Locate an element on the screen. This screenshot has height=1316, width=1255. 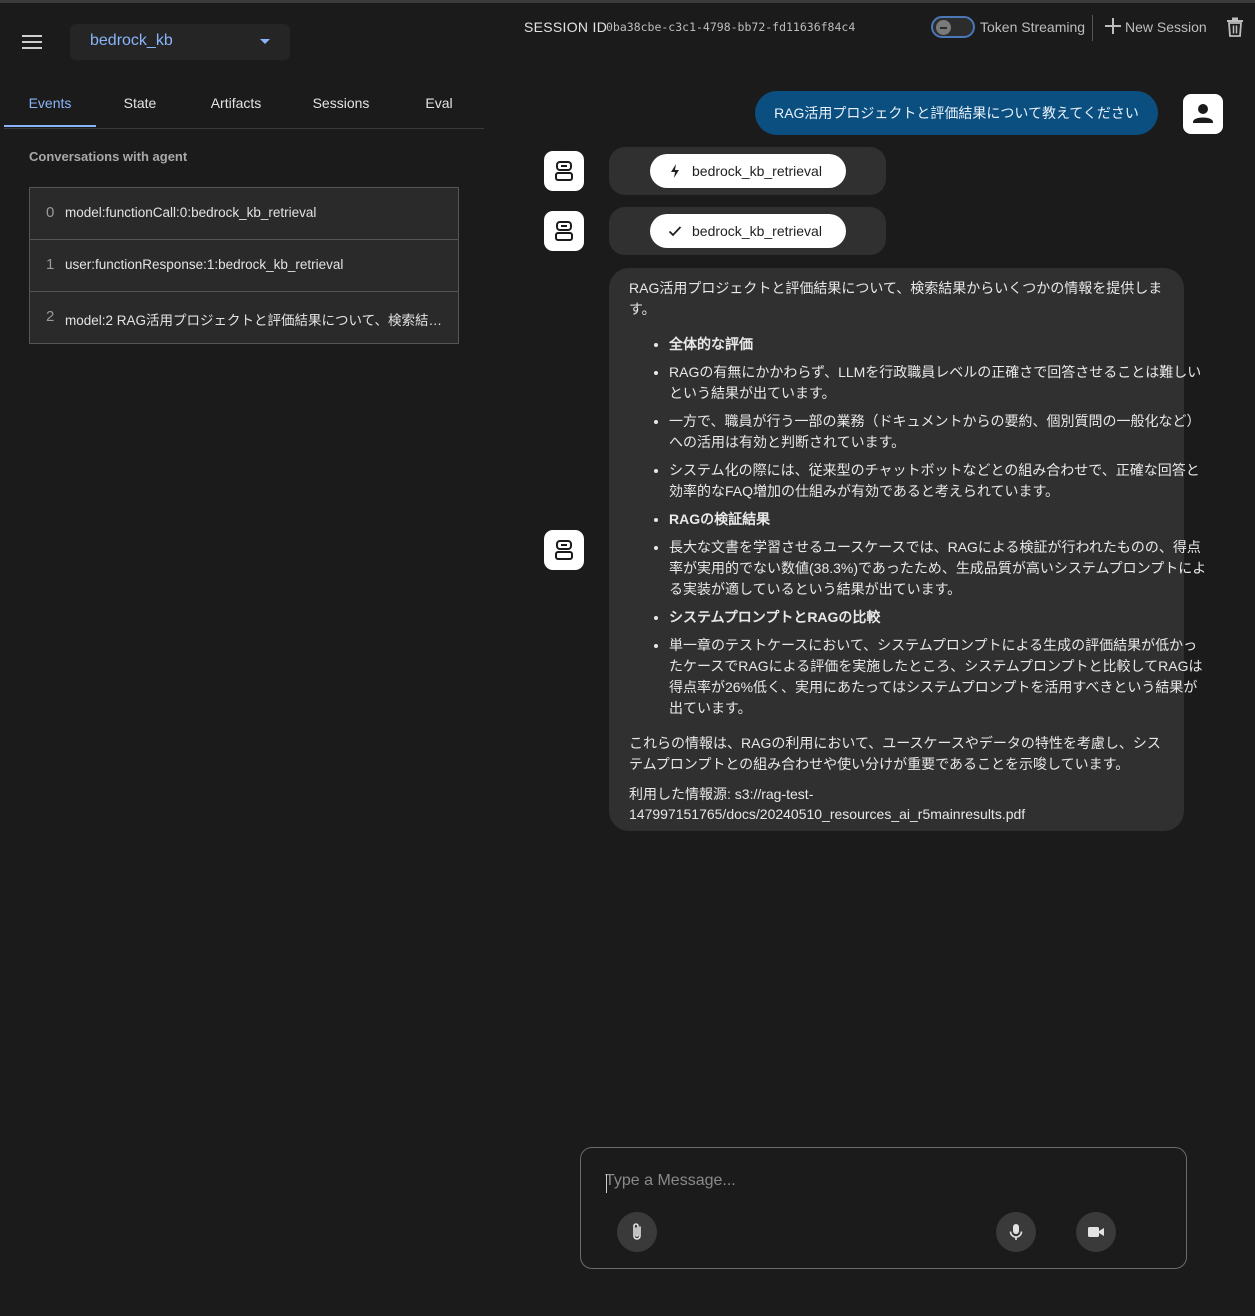
conversations-title: Conversations with agent is located at coordinates (108, 156).